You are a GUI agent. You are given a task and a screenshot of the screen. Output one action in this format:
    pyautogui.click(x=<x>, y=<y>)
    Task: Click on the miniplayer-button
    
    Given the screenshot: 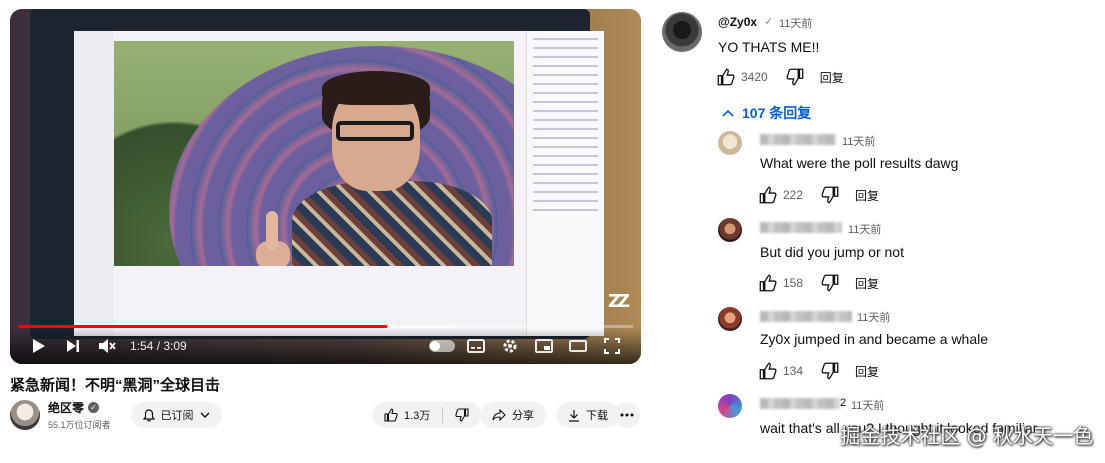 What is the action you would take?
    pyautogui.click(x=544, y=346)
    